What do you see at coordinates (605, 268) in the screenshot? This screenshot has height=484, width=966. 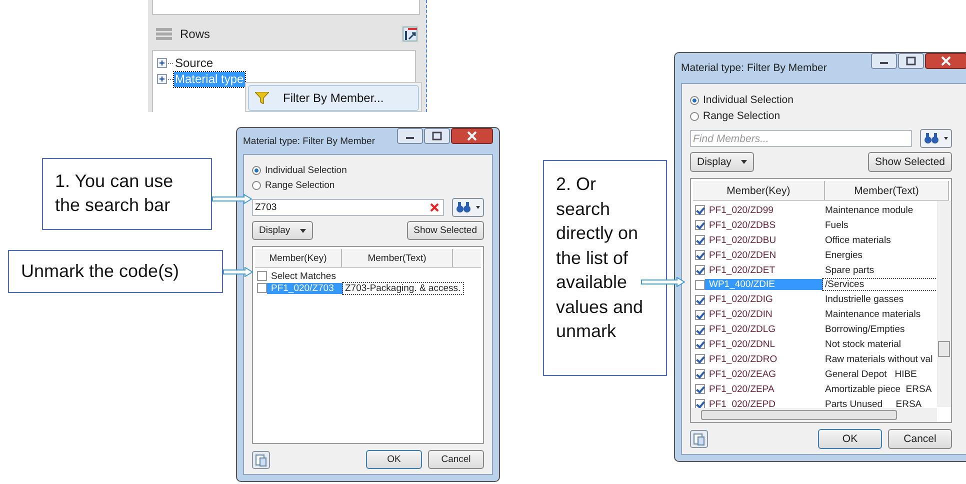 I see `callout: 2. Or search directly on the list of available values and unmark` at bounding box center [605, 268].